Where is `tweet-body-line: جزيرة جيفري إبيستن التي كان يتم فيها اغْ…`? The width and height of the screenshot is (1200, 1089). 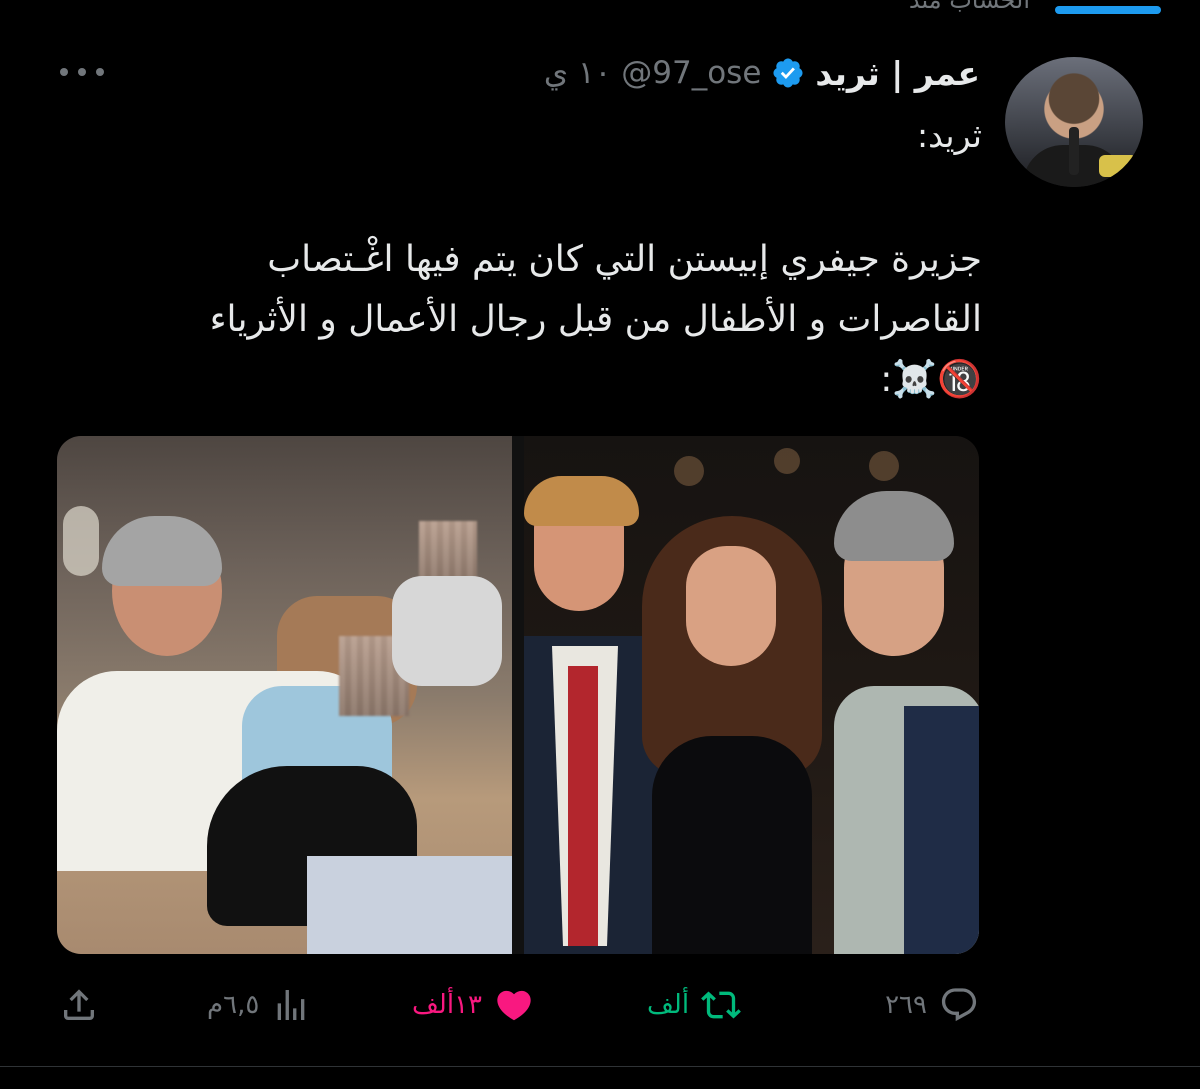
tweet-body-line: جزيرة جيفري إبيستن التي كان يتم فيها اغْ… is located at coordinates (624, 259).